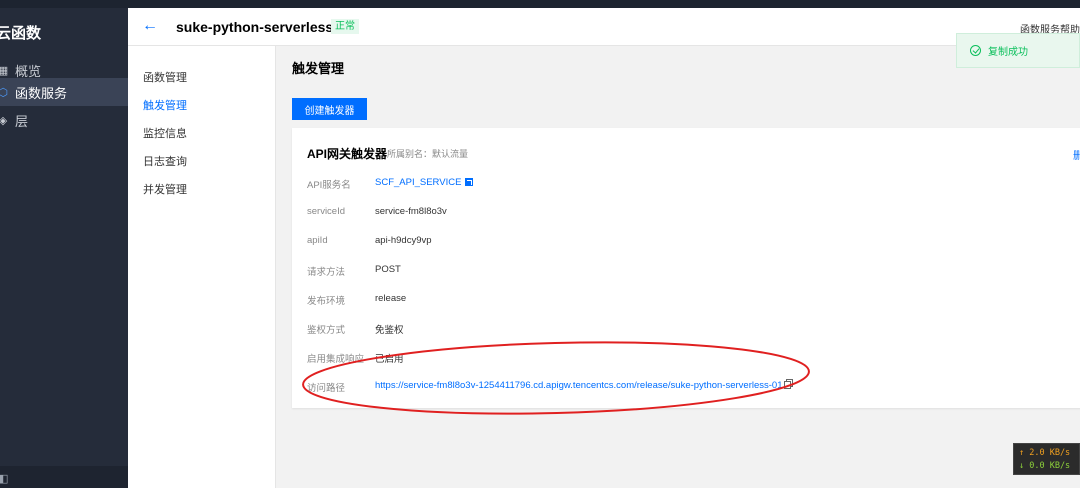 This screenshot has width=1080, height=488. What do you see at coordinates (428, 154) in the screenshot?
I see `trigger-alias: 所属别名：默认流量` at bounding box center [428, 154].